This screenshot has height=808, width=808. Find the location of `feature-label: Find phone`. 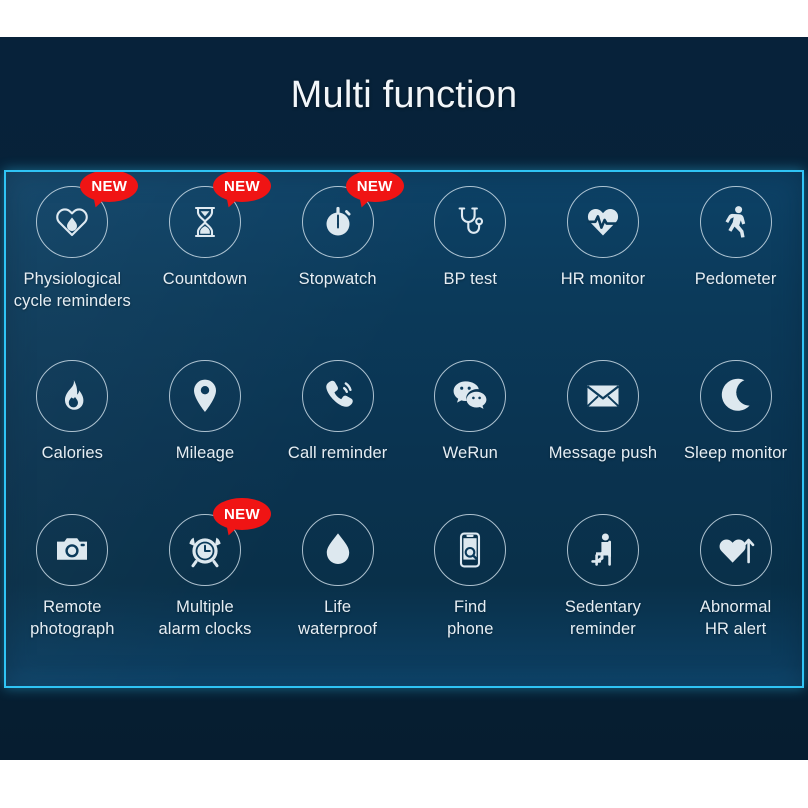

feature-label: Find phone is located at coordinates (470, 618).